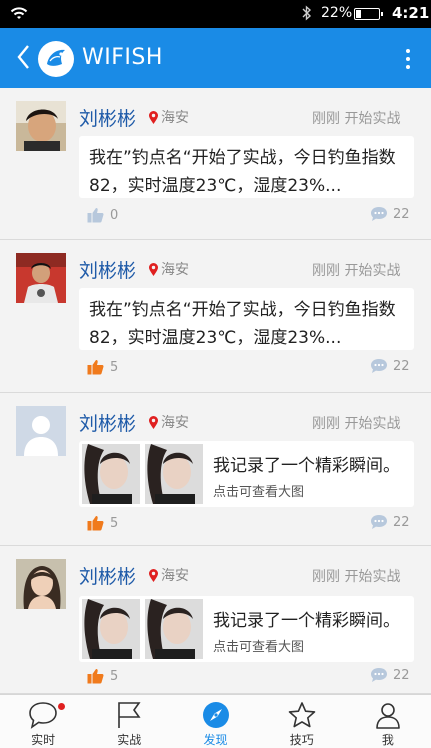 This screenshot has width=431, height=748. Describe the element at coordinates (19, 15) in the screenshot. I see `wifi-icon` at that location.